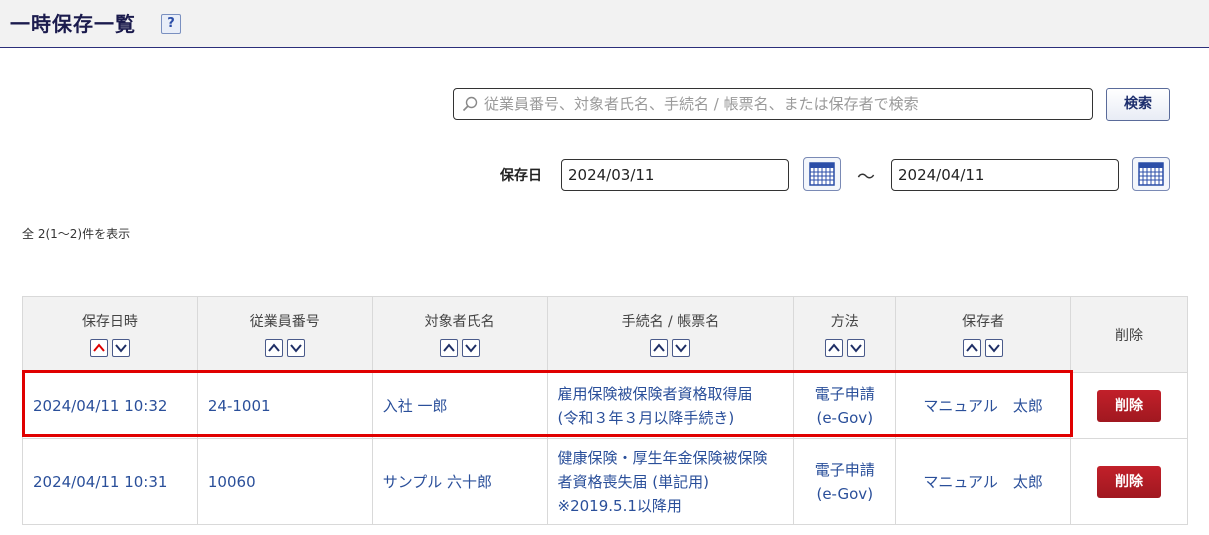 The height and width of the screenshot is (535, 1209). I want to click on date-to-input: 2024/04/11, so click(1005, 175).